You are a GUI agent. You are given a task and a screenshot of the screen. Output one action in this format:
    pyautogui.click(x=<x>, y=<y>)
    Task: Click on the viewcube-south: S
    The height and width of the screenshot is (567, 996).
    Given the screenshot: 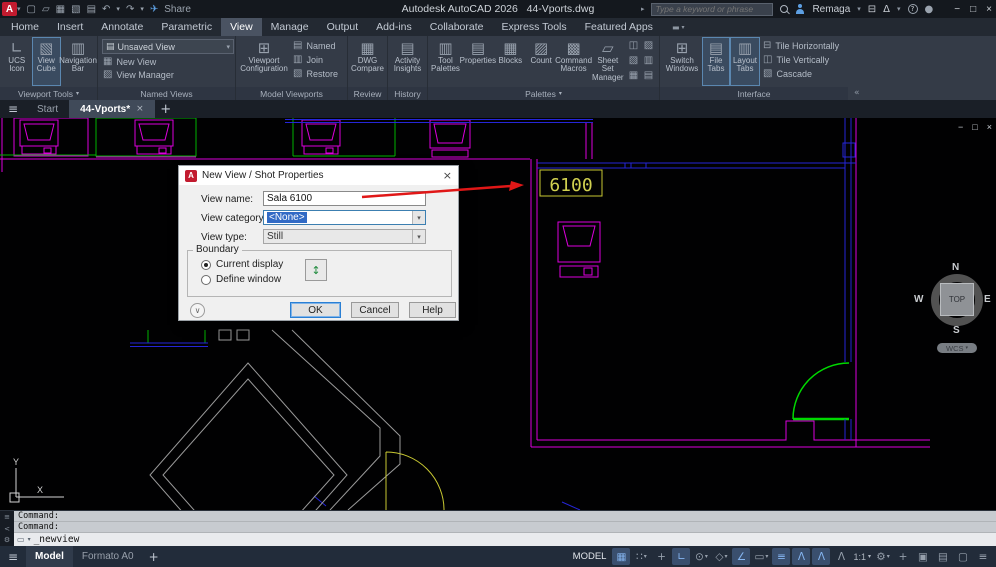 What is the action you would take?
    pyautogui.click(x=956, y=330)
    